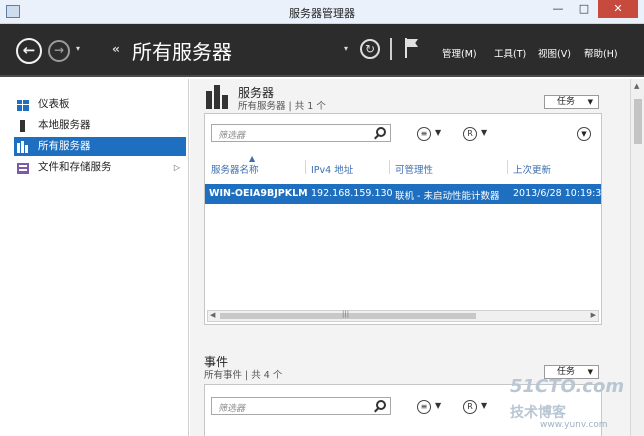 The image size is (644, 436). What do you see at coordinates (78, 48) in the screenshot?
I see `history-dropdown-icon: ▾` at bounding box center [78, 48].